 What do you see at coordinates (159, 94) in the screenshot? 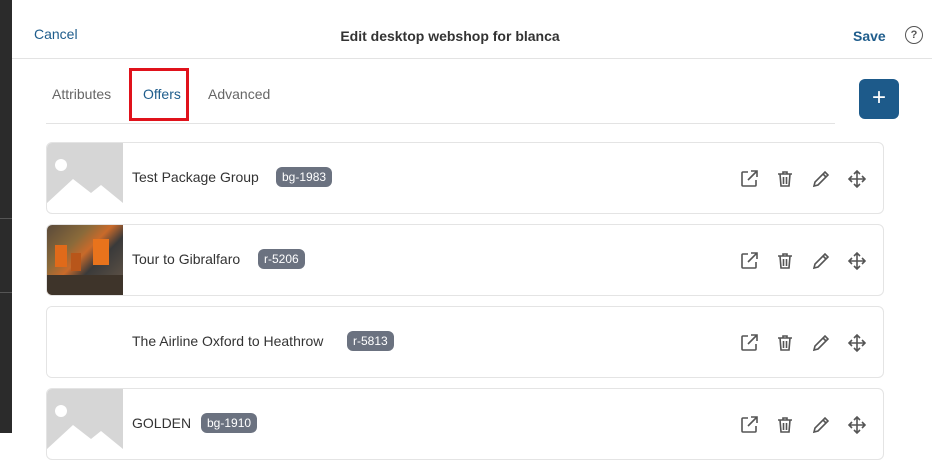
I see `tab-offers-highlight` at bounding box center [159, 94].